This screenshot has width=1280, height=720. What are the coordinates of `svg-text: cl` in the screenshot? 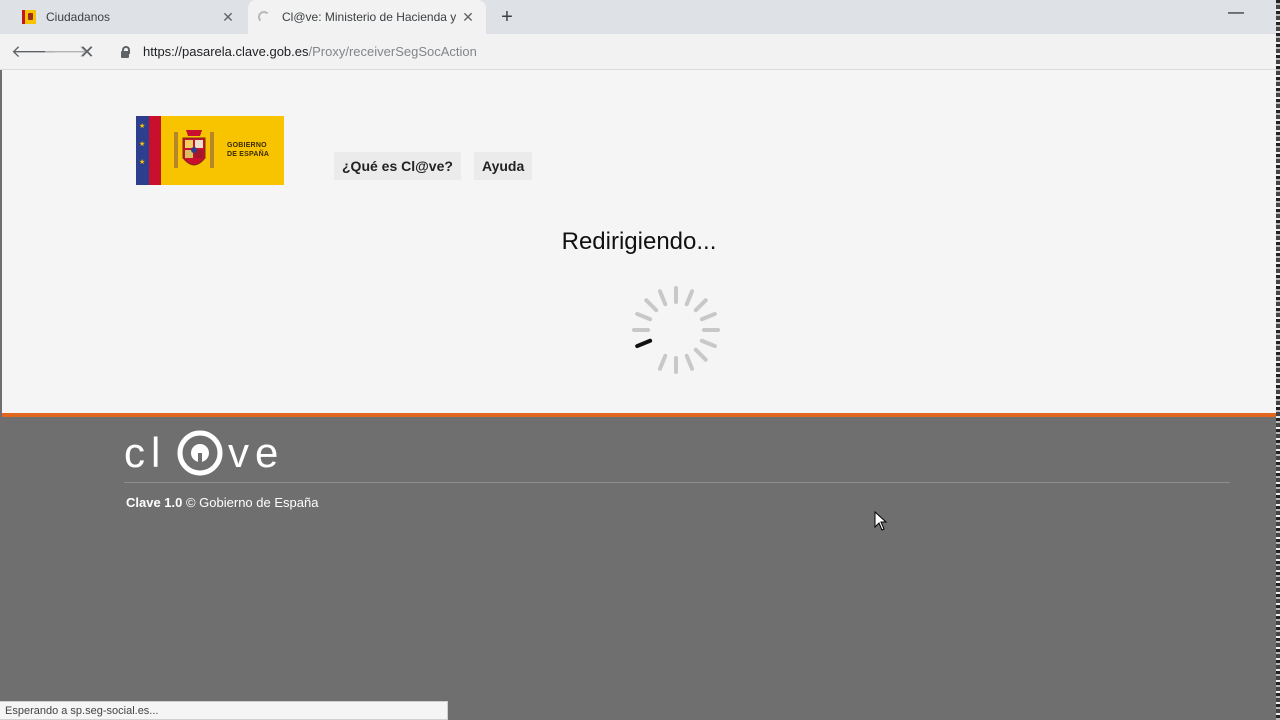 It's located at (145, 452).